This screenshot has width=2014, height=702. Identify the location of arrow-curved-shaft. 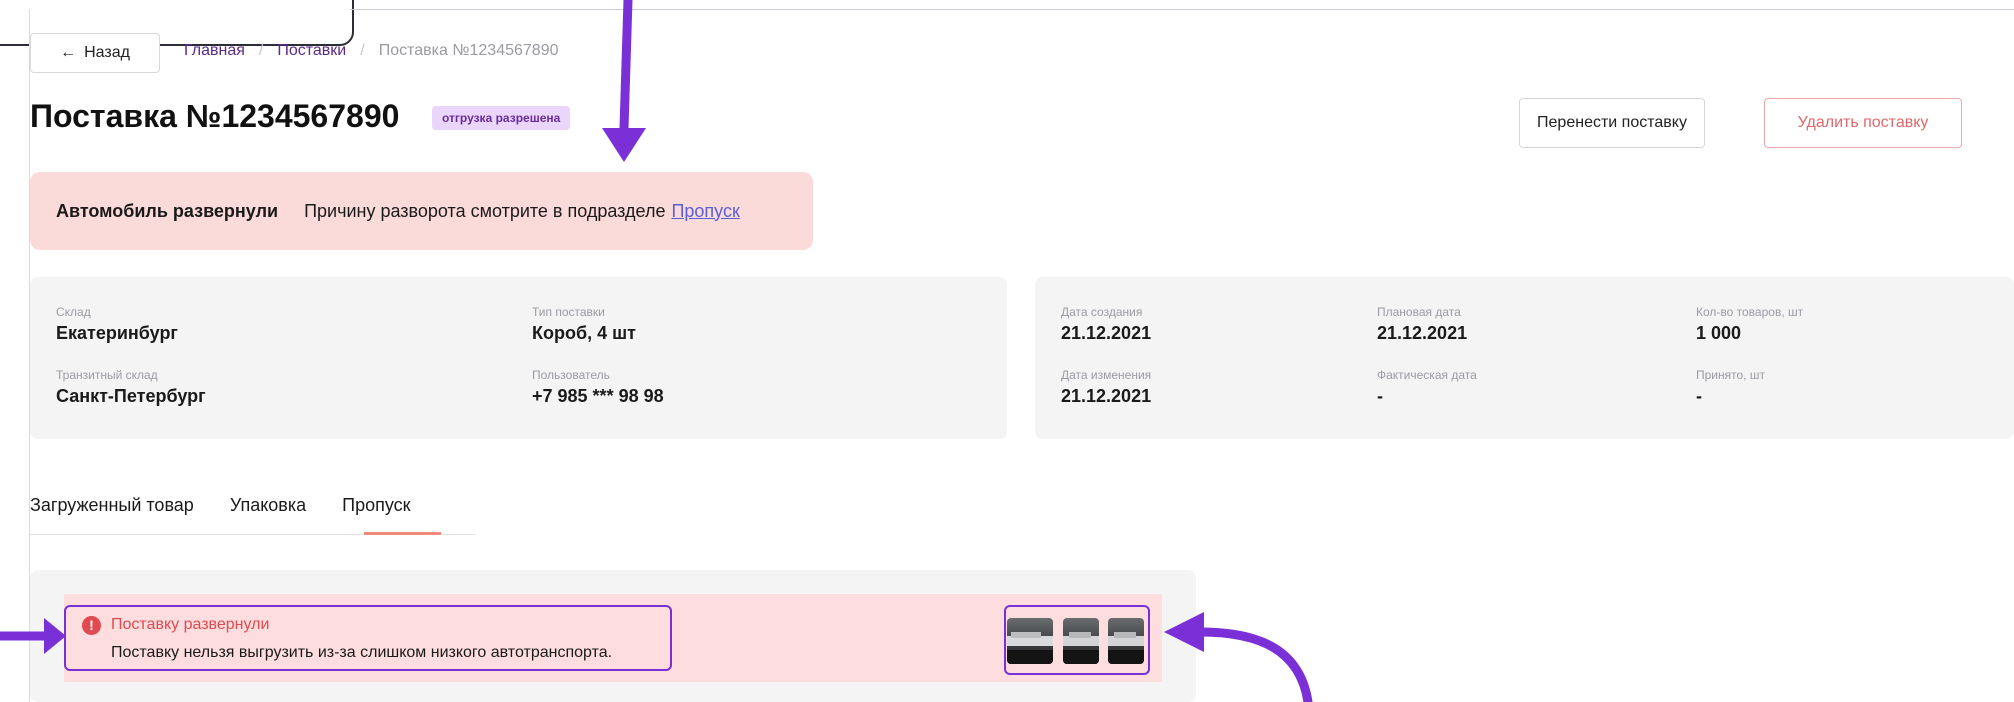
(1254, 664).